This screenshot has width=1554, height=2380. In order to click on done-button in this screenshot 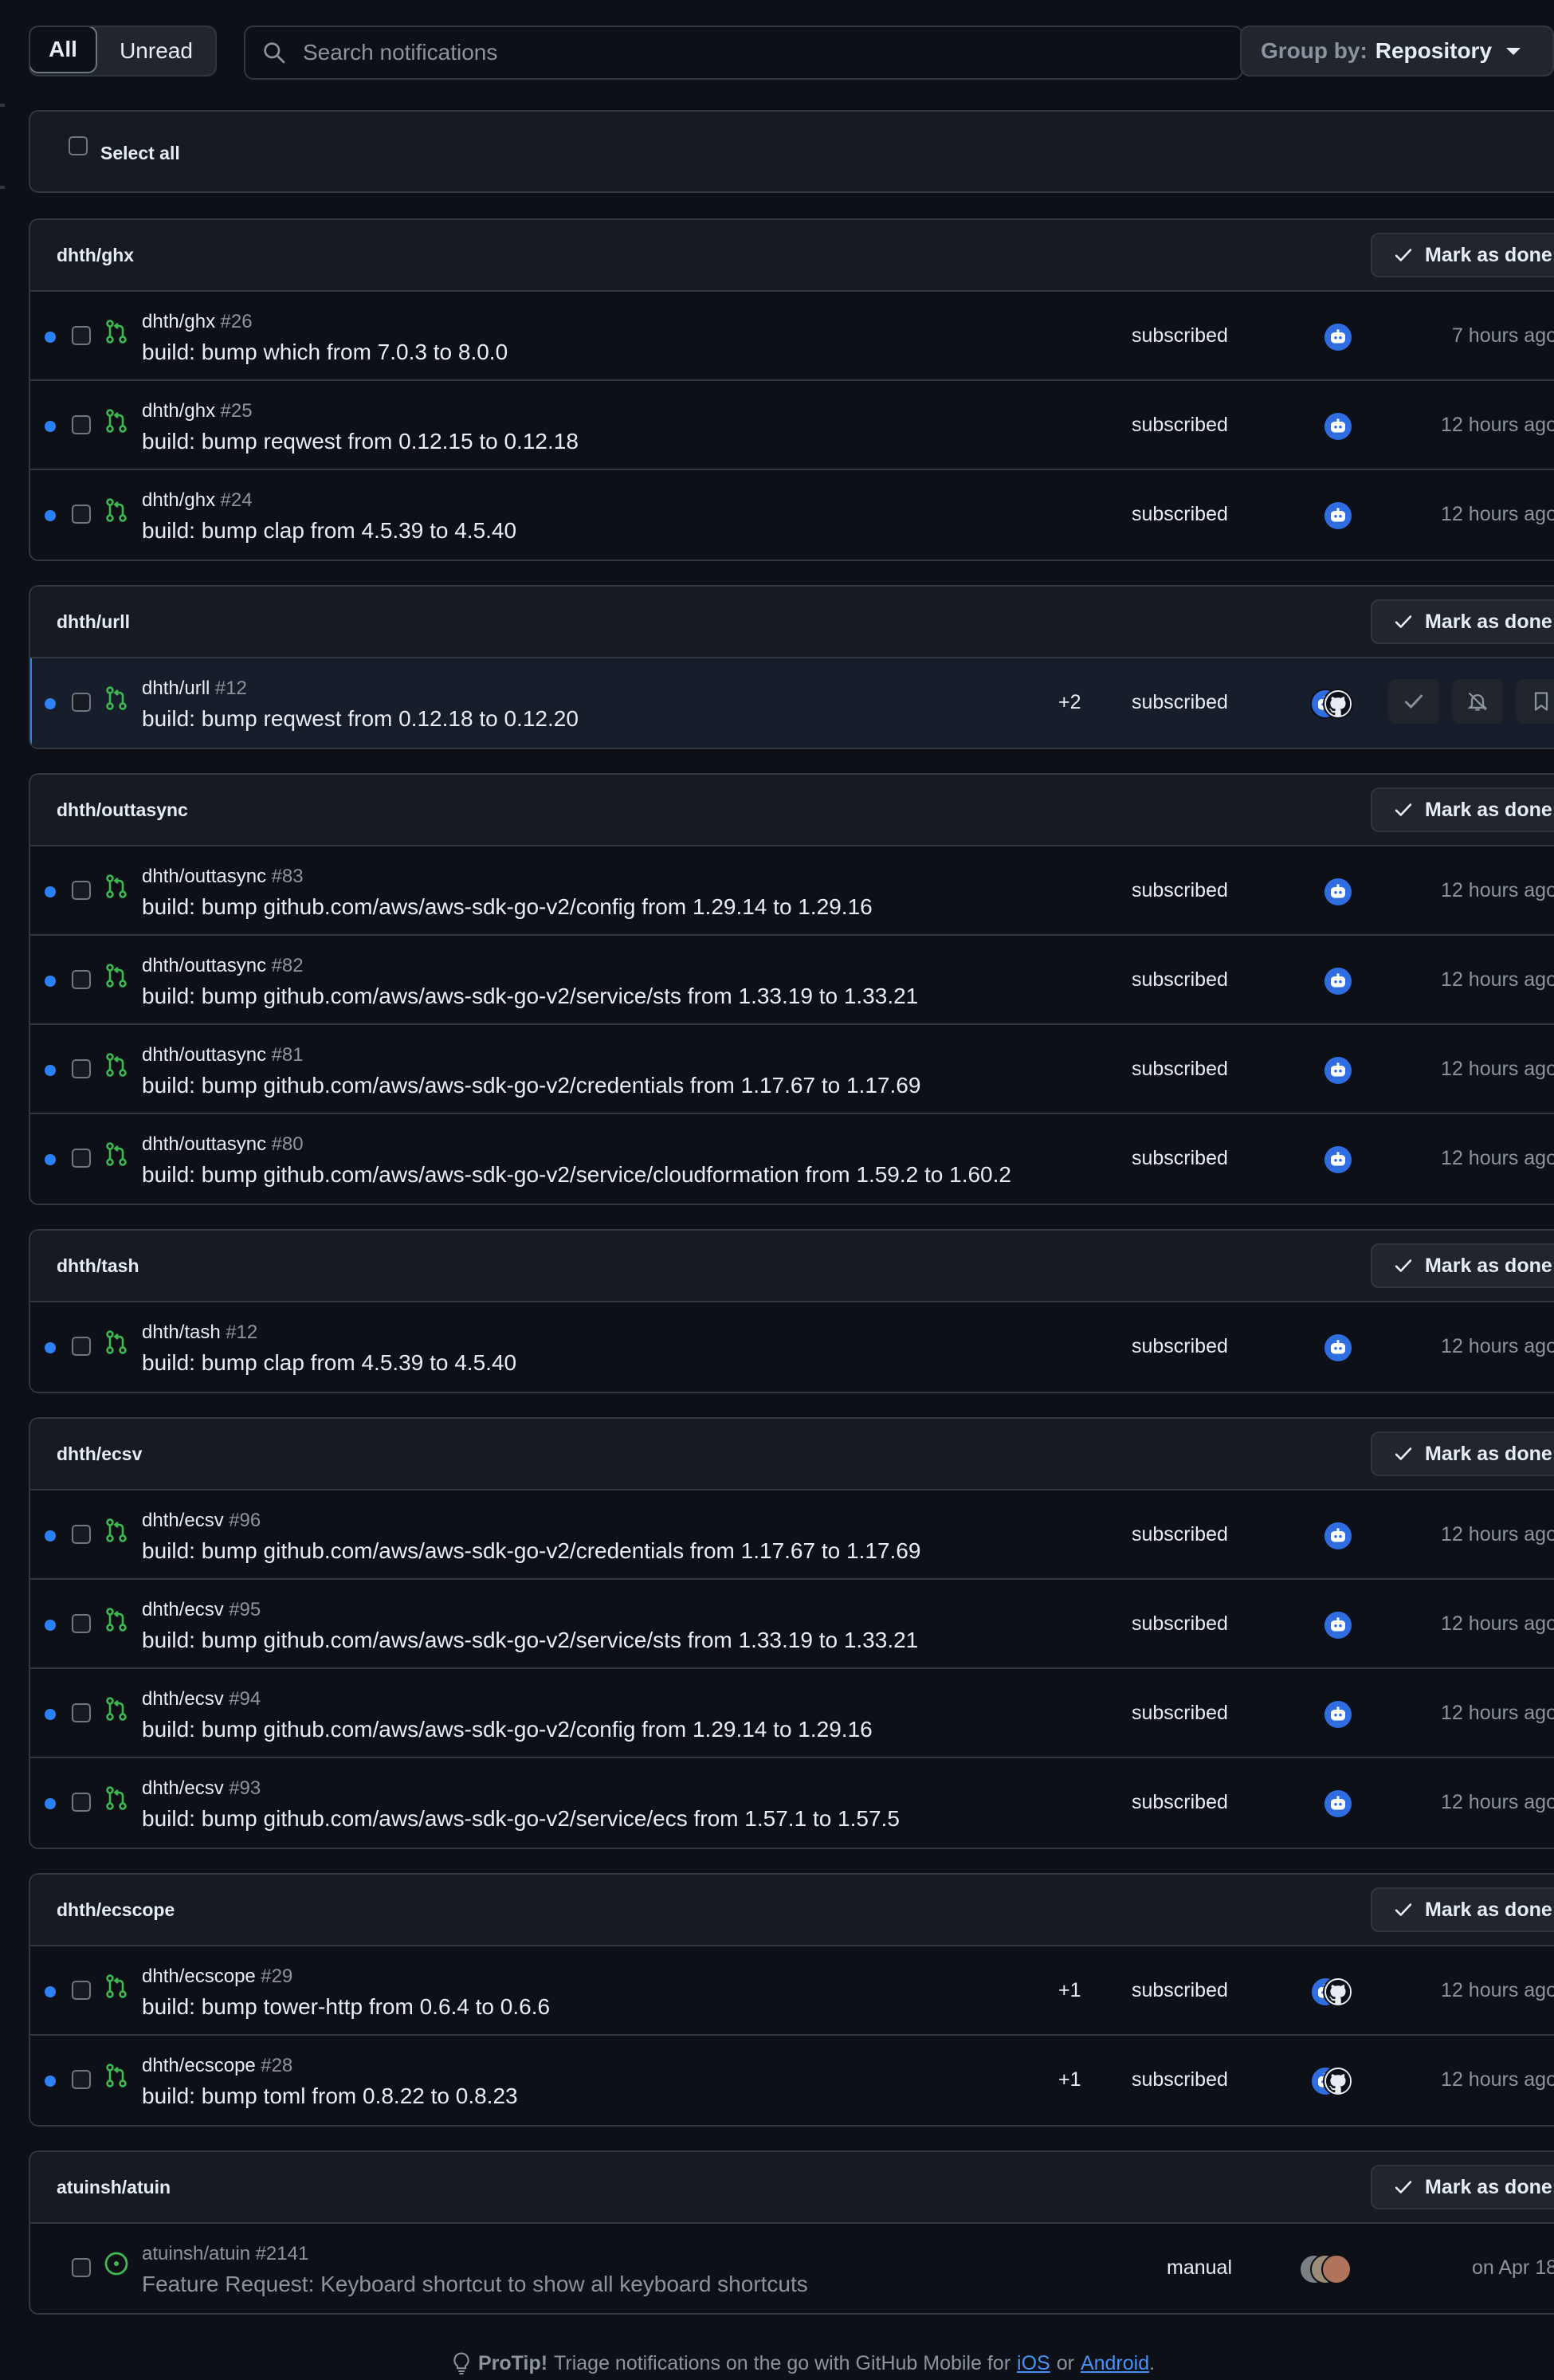, I will do `click(1413, 701)`.